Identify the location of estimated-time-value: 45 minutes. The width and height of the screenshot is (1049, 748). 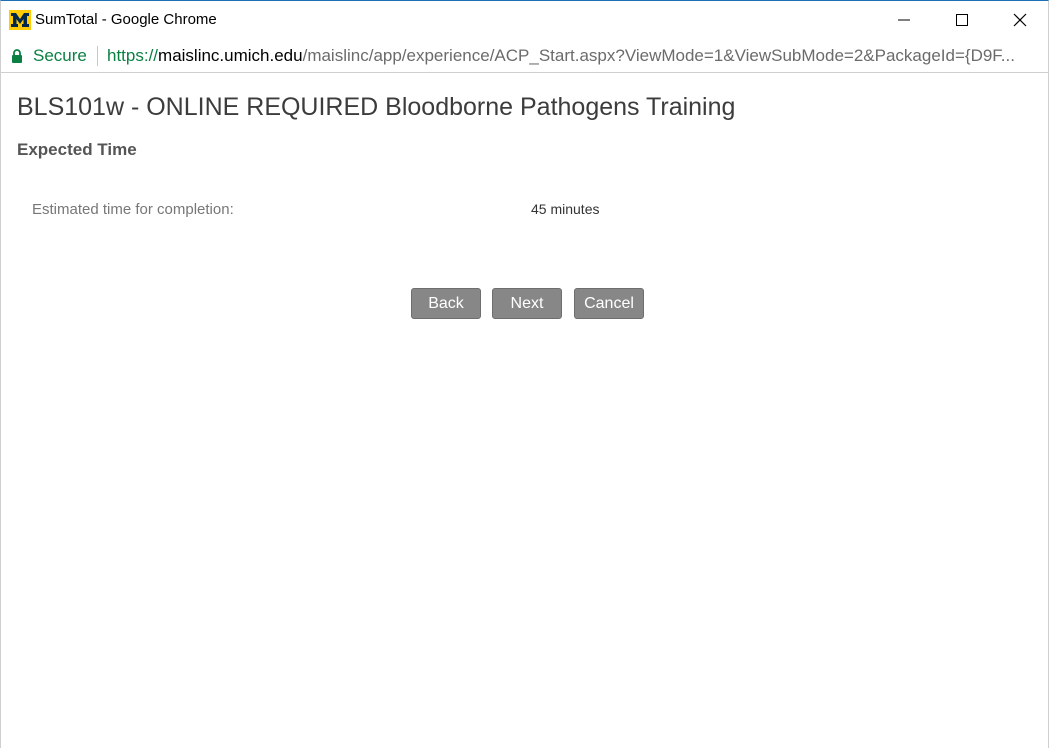
(565, 209).